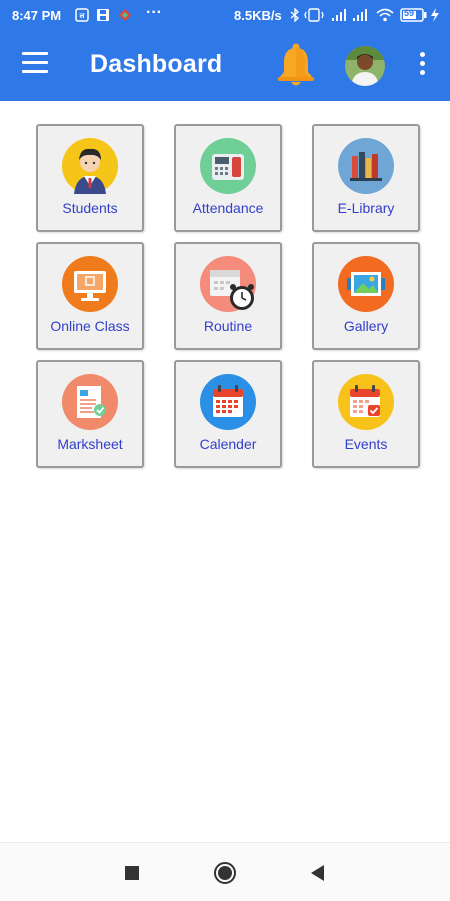 This screenshot has width=450, height=901. I want to click on tile-events: Events, so click(366, 414).